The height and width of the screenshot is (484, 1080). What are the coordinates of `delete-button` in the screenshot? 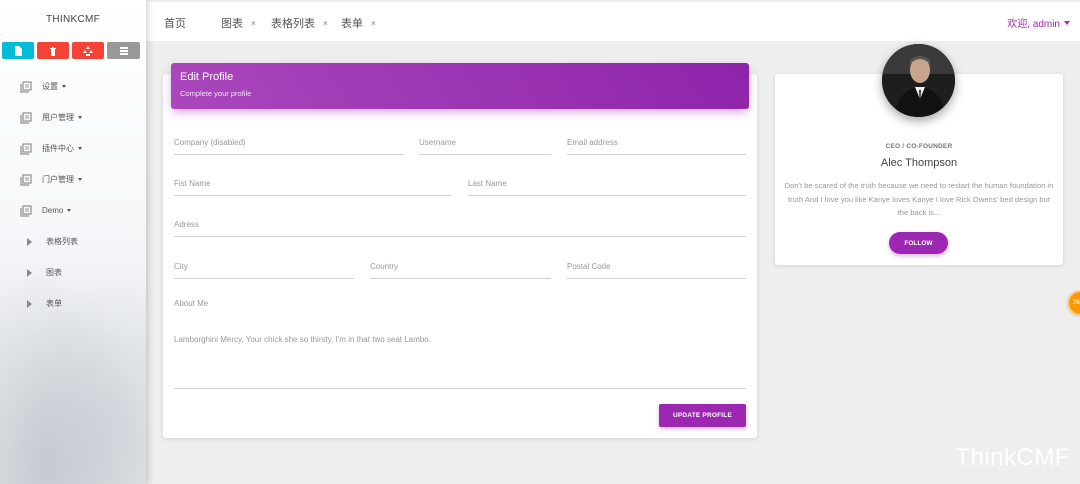 It's located at (53, 50).